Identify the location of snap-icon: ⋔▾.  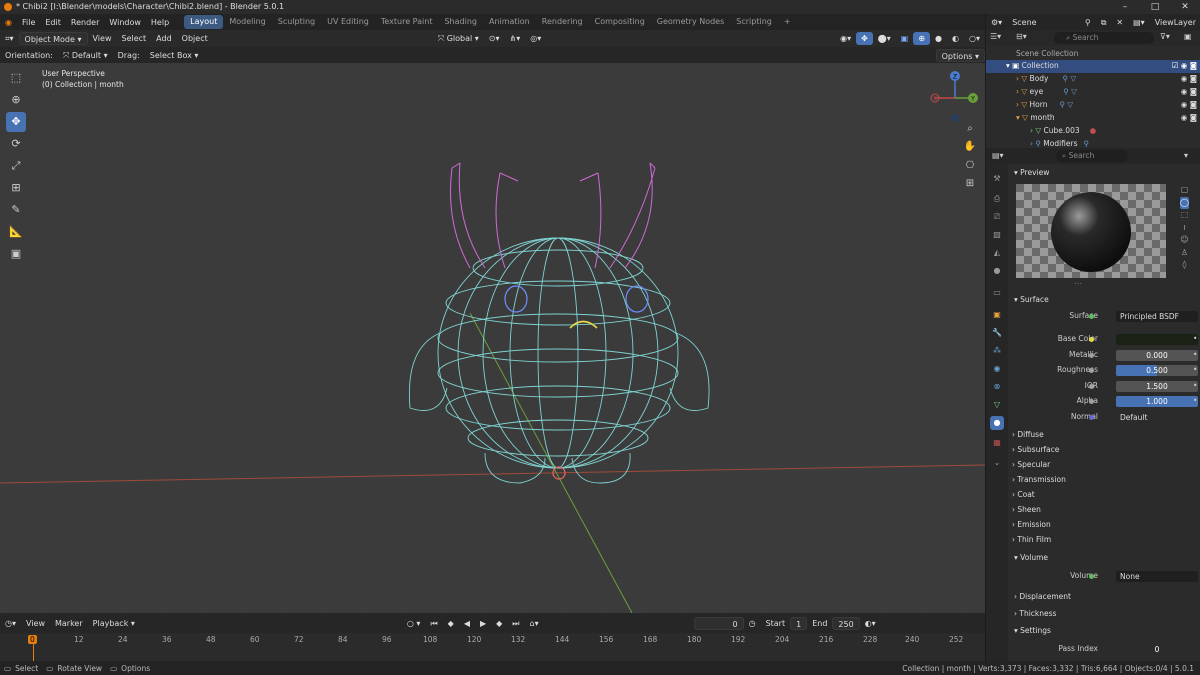
(515, 38).